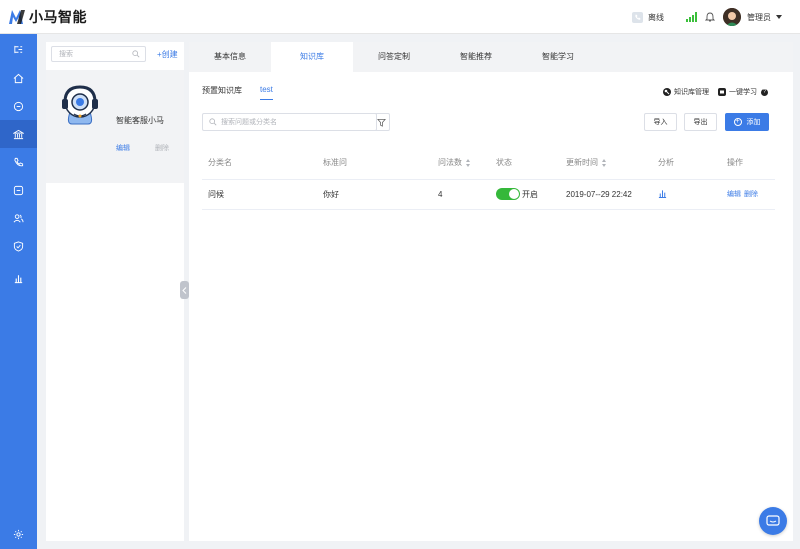  What do you see at coordinates (58, 17) in the screenshot?
I see `logo-text: 小马智能` at bounding box center [58, 17].